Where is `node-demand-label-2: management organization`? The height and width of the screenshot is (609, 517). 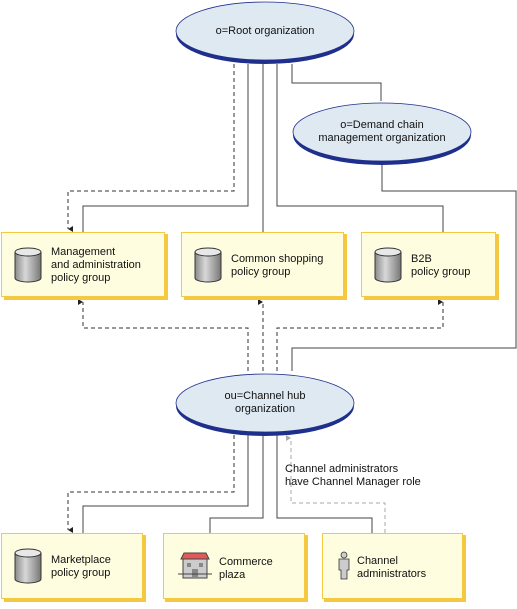 node-demand-label-2: management organization is located at coordinates (381, 138).